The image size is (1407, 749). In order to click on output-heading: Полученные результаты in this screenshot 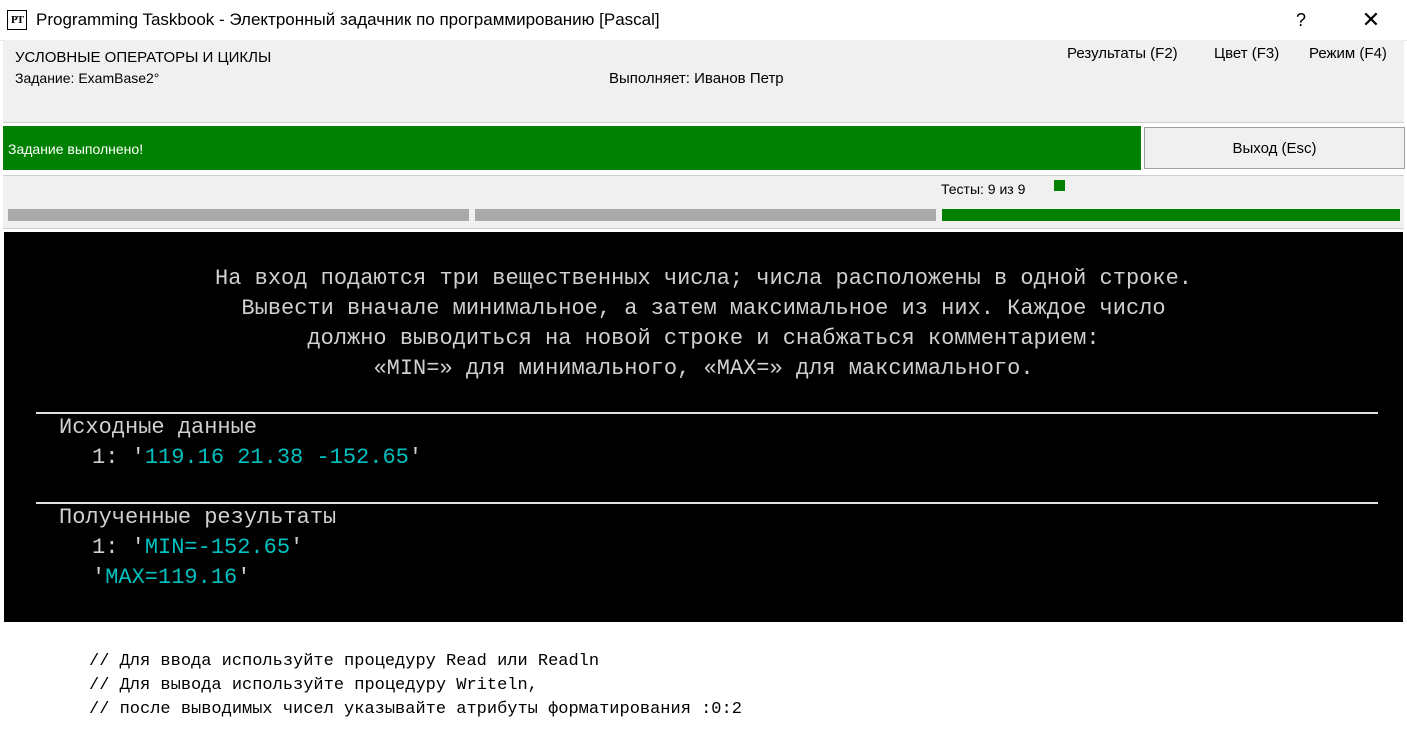, I will do `click(198, 517)`.